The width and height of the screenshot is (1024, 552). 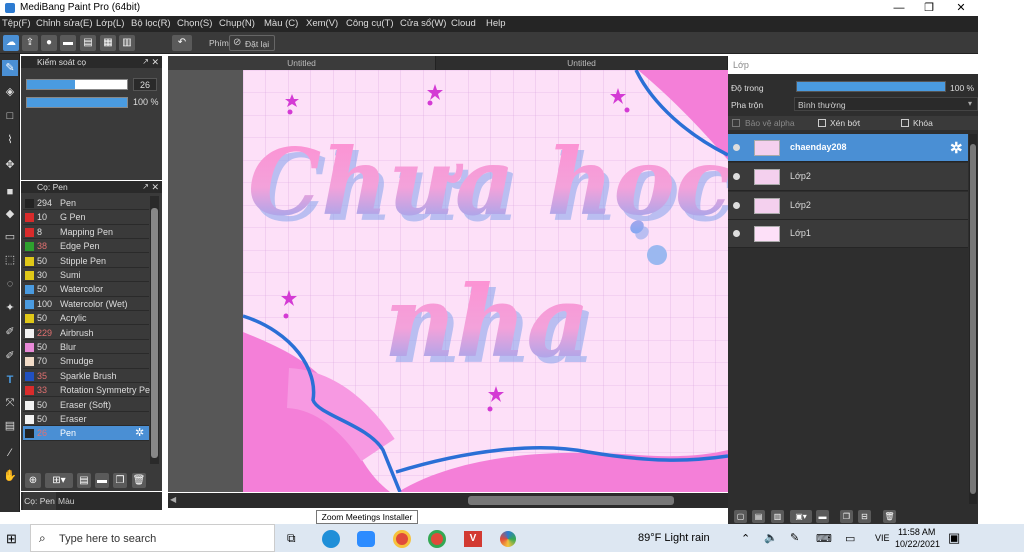 What do you see at coordinates (86, 318) in the screenshot?
I see `brush-item: 50 Acrylic` at bounding box center [86, 318].